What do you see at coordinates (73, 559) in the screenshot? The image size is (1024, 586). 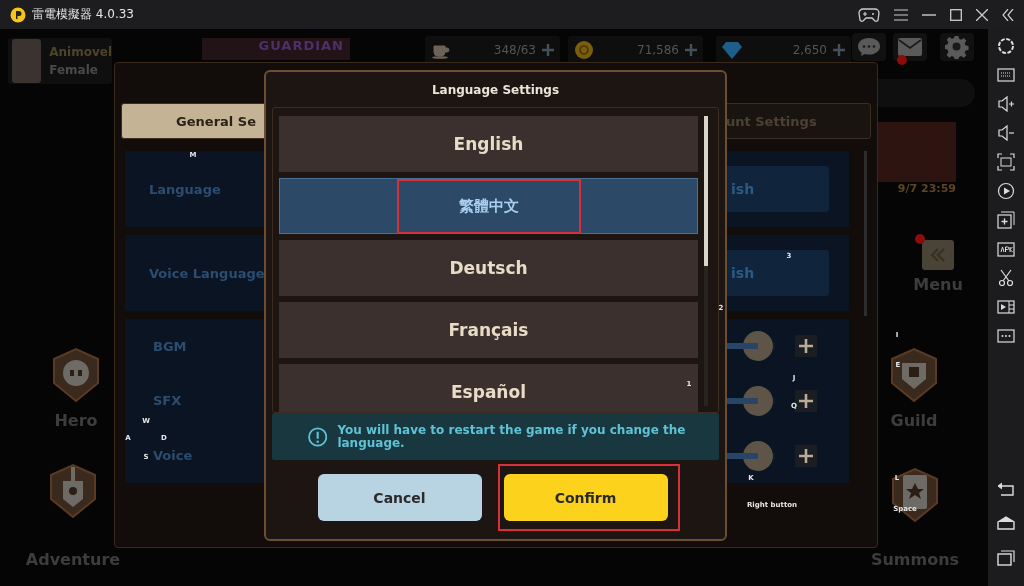 I see `nav-label: Adventure` at bounding box center [73, 559].